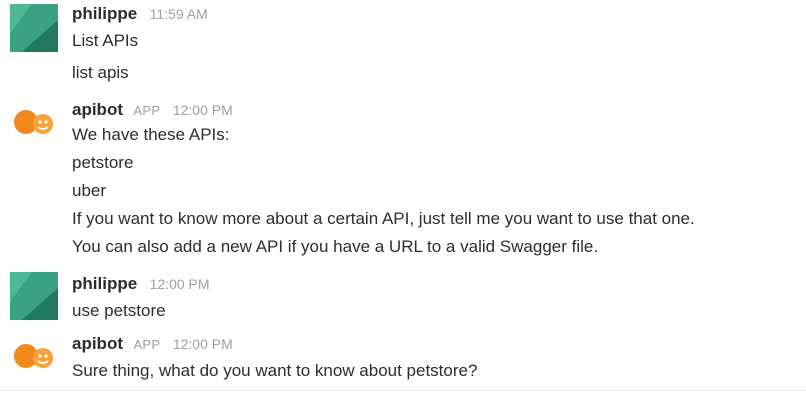 This screenshot has width=806, height=393. I want to click on message-text: use petstore, so click(119, 310).